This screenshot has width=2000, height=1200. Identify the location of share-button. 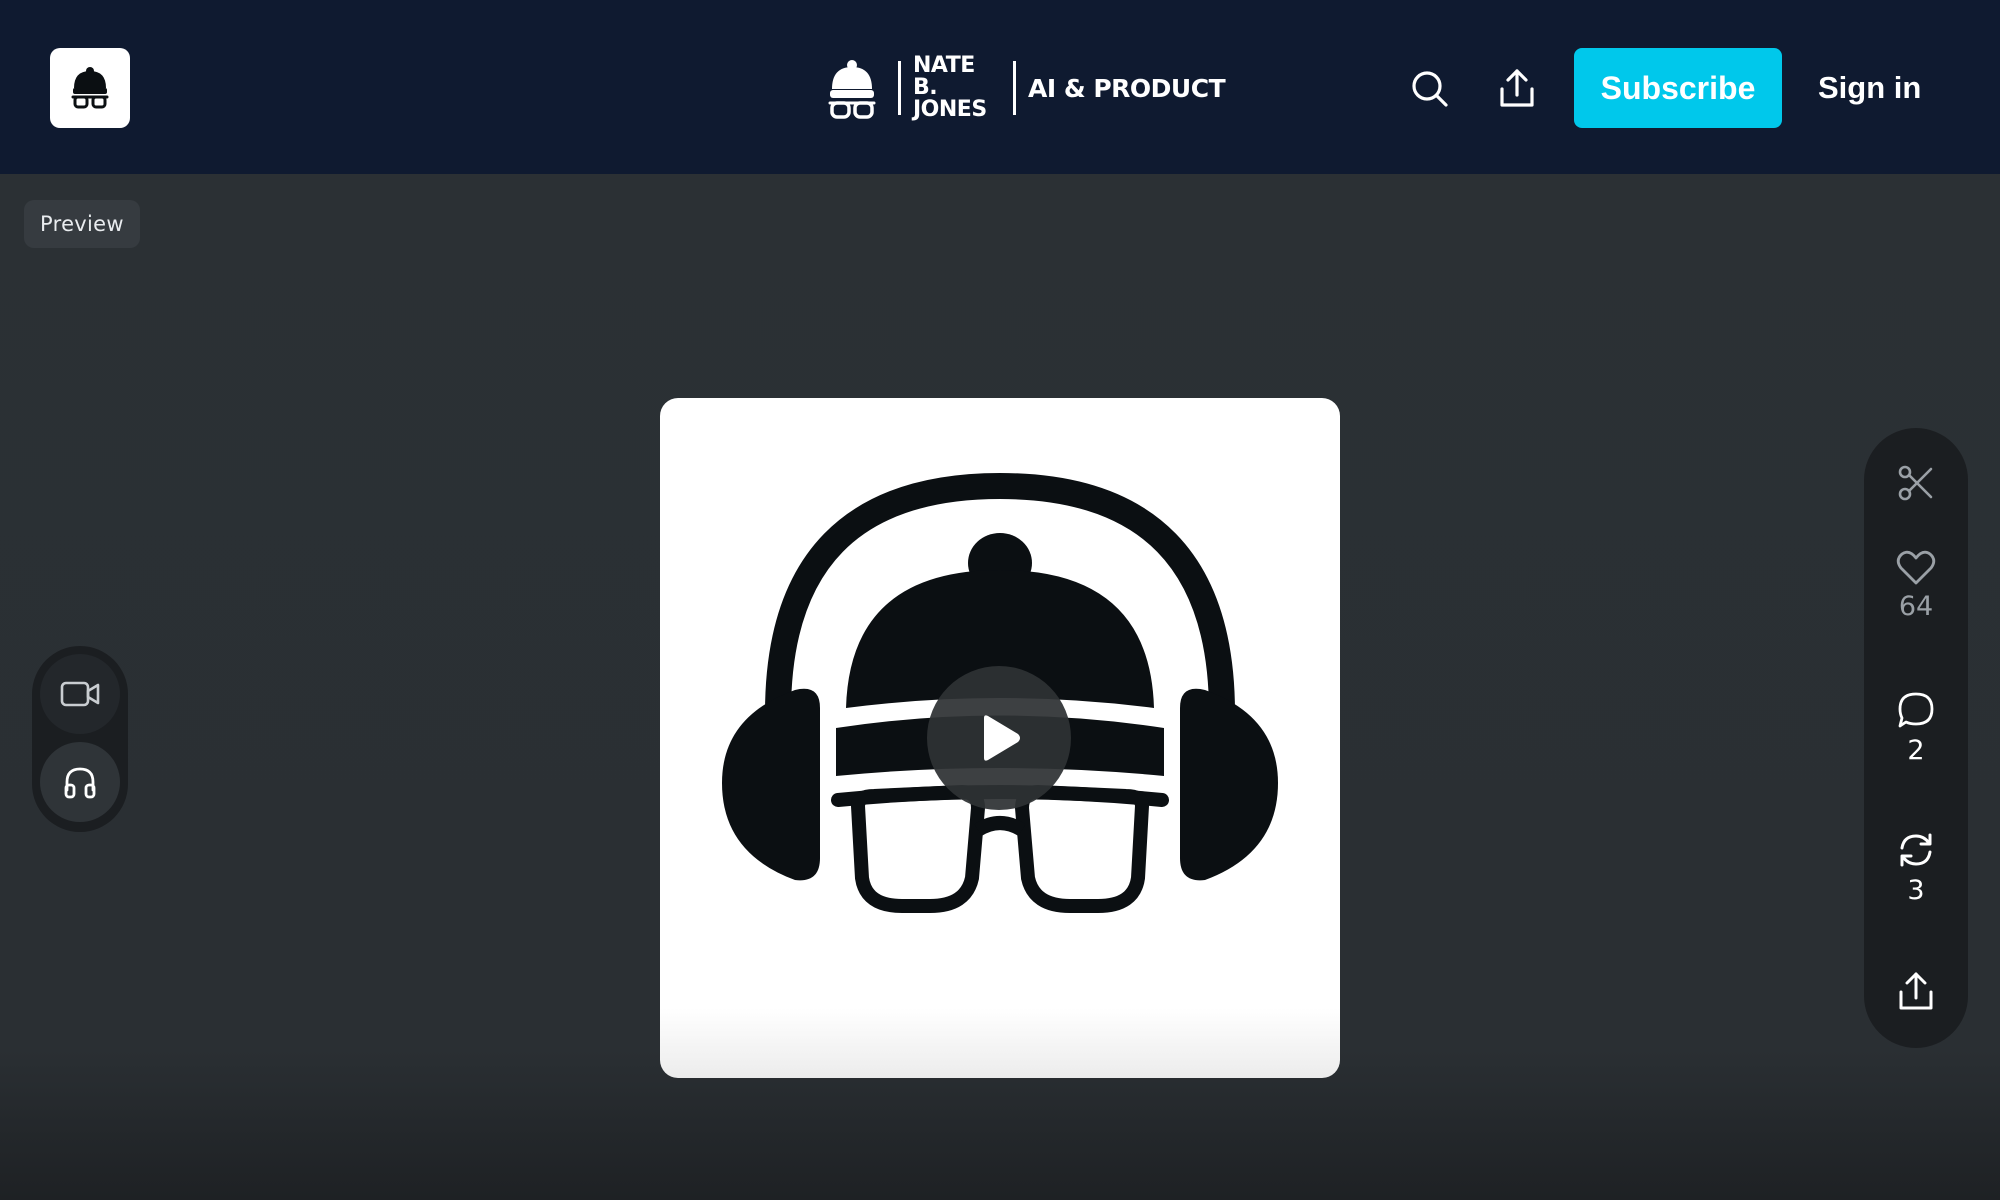
(1517, 89).